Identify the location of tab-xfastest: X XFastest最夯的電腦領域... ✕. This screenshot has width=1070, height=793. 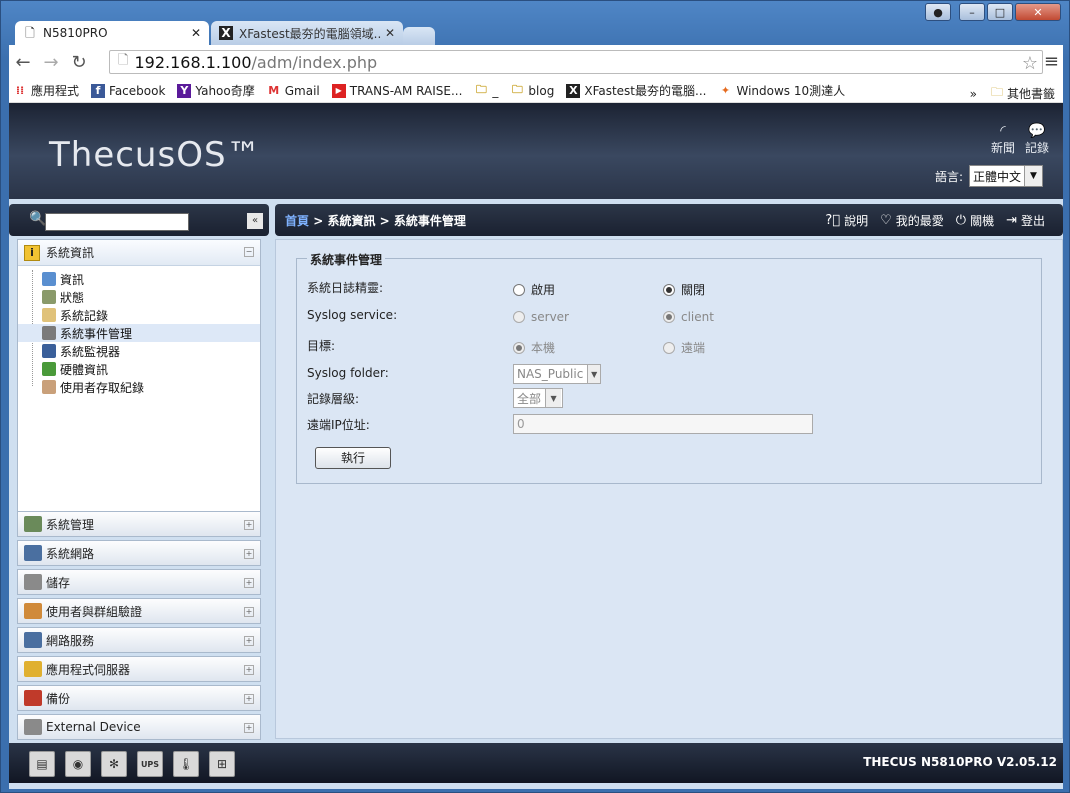
(307, 33).